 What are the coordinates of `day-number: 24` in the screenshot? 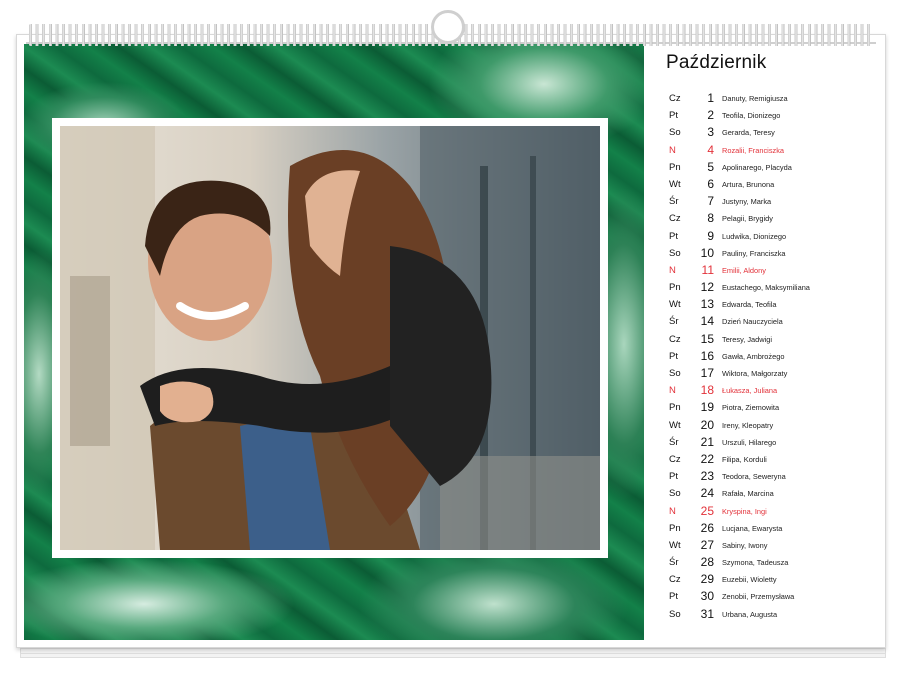 It's located at (707, 493).